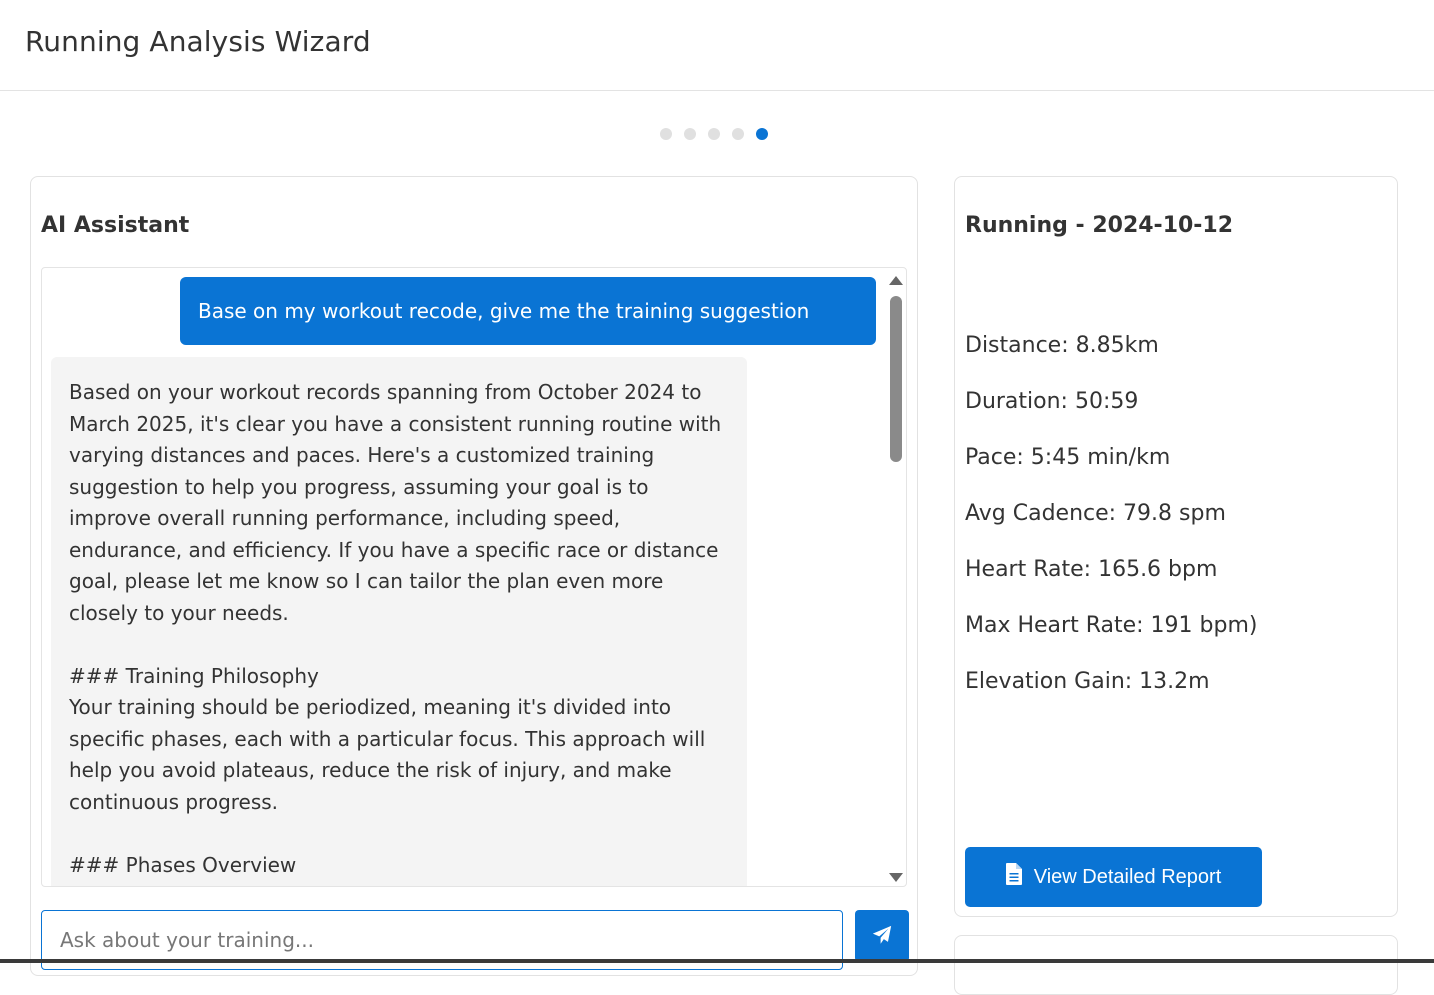 The height and width of the screenshot is (995, 1434). I want to click on send-button, so click(882, 936).